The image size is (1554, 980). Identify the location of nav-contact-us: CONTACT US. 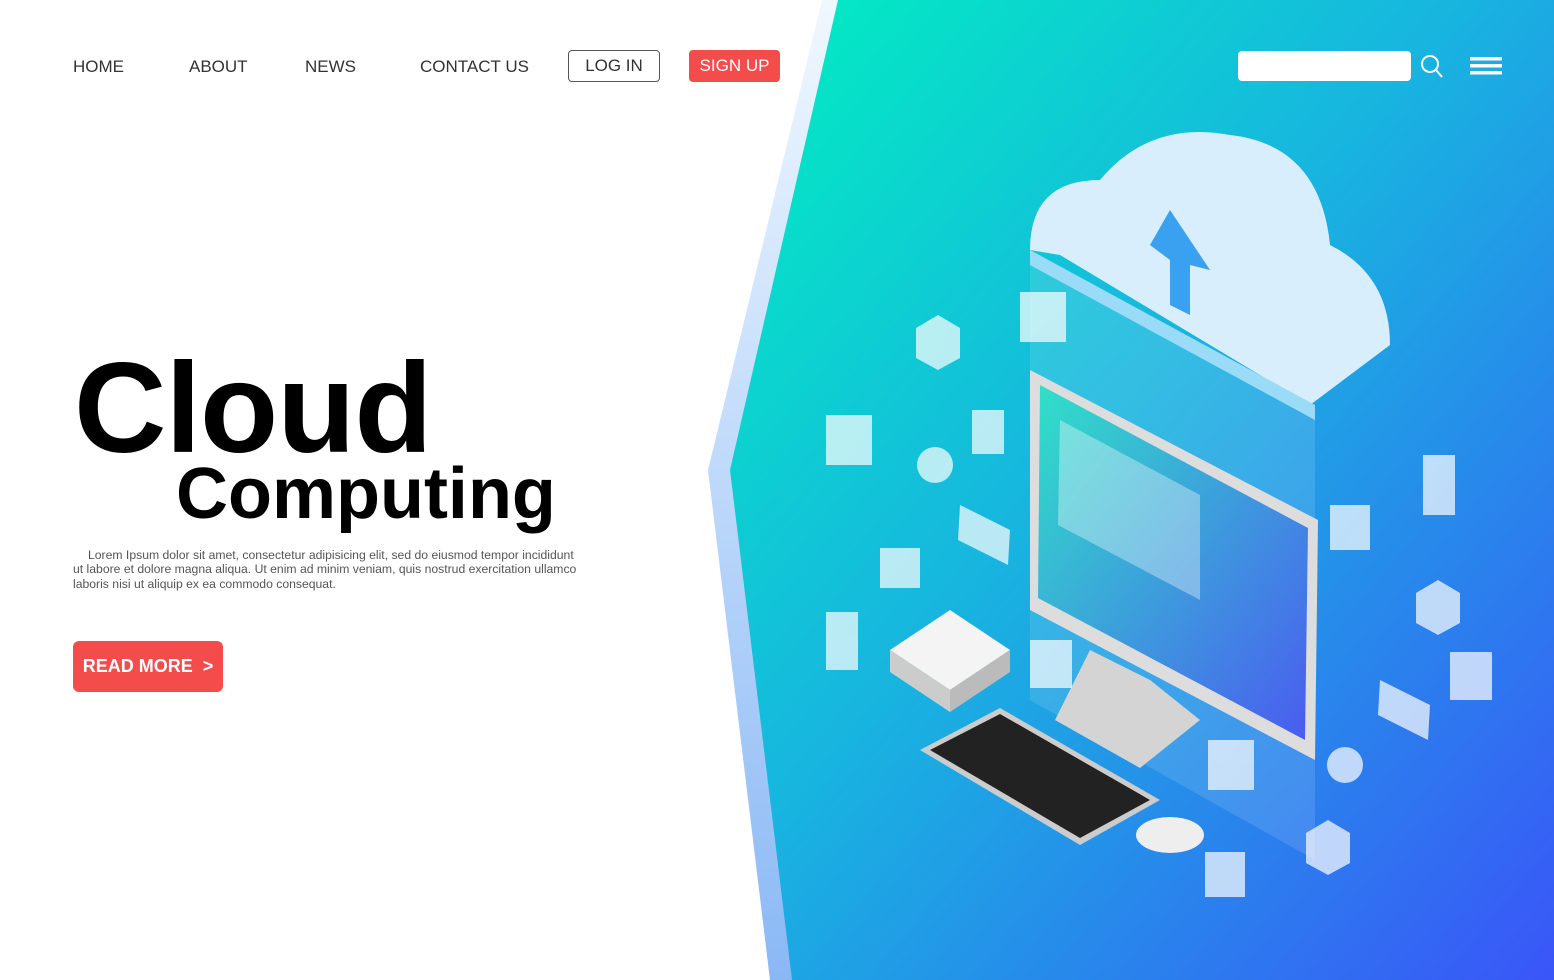
(474, 67).